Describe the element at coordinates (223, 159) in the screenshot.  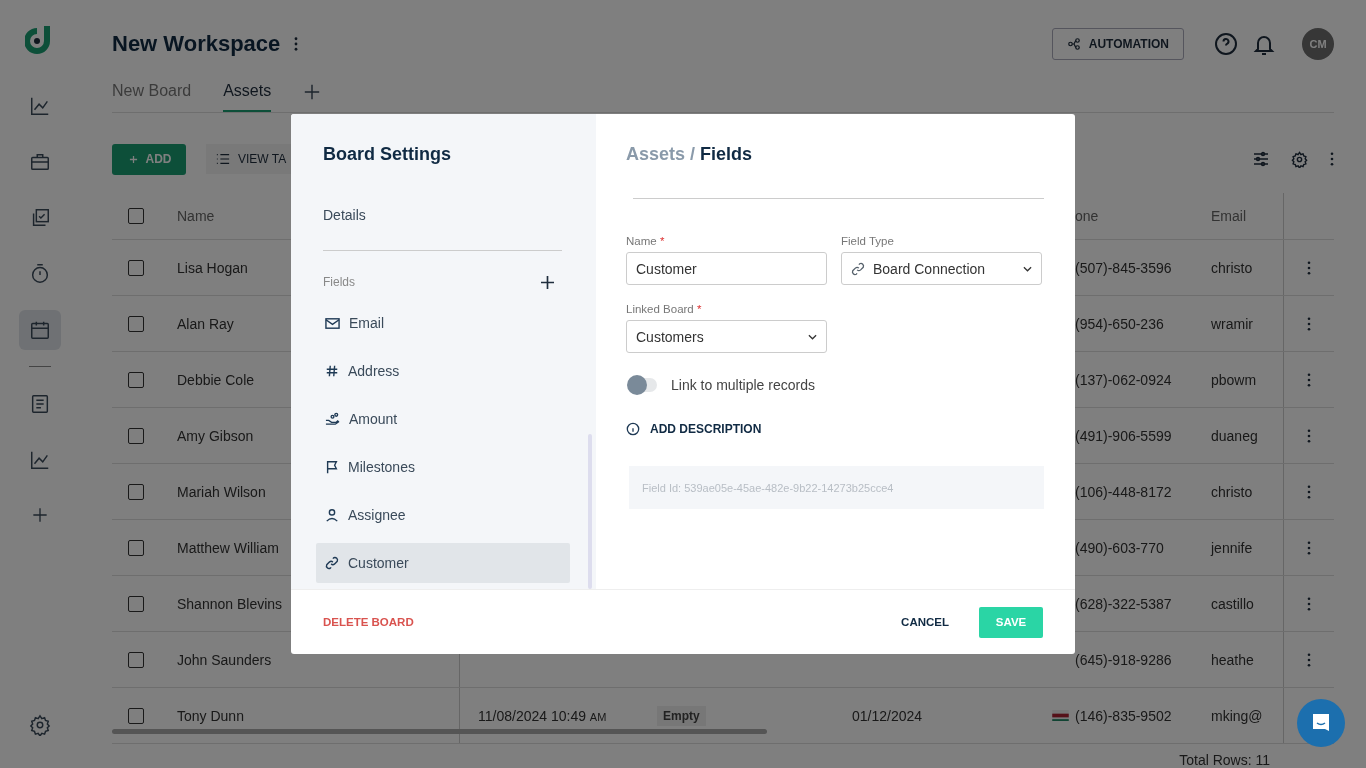
I see `list-icon` at that location.